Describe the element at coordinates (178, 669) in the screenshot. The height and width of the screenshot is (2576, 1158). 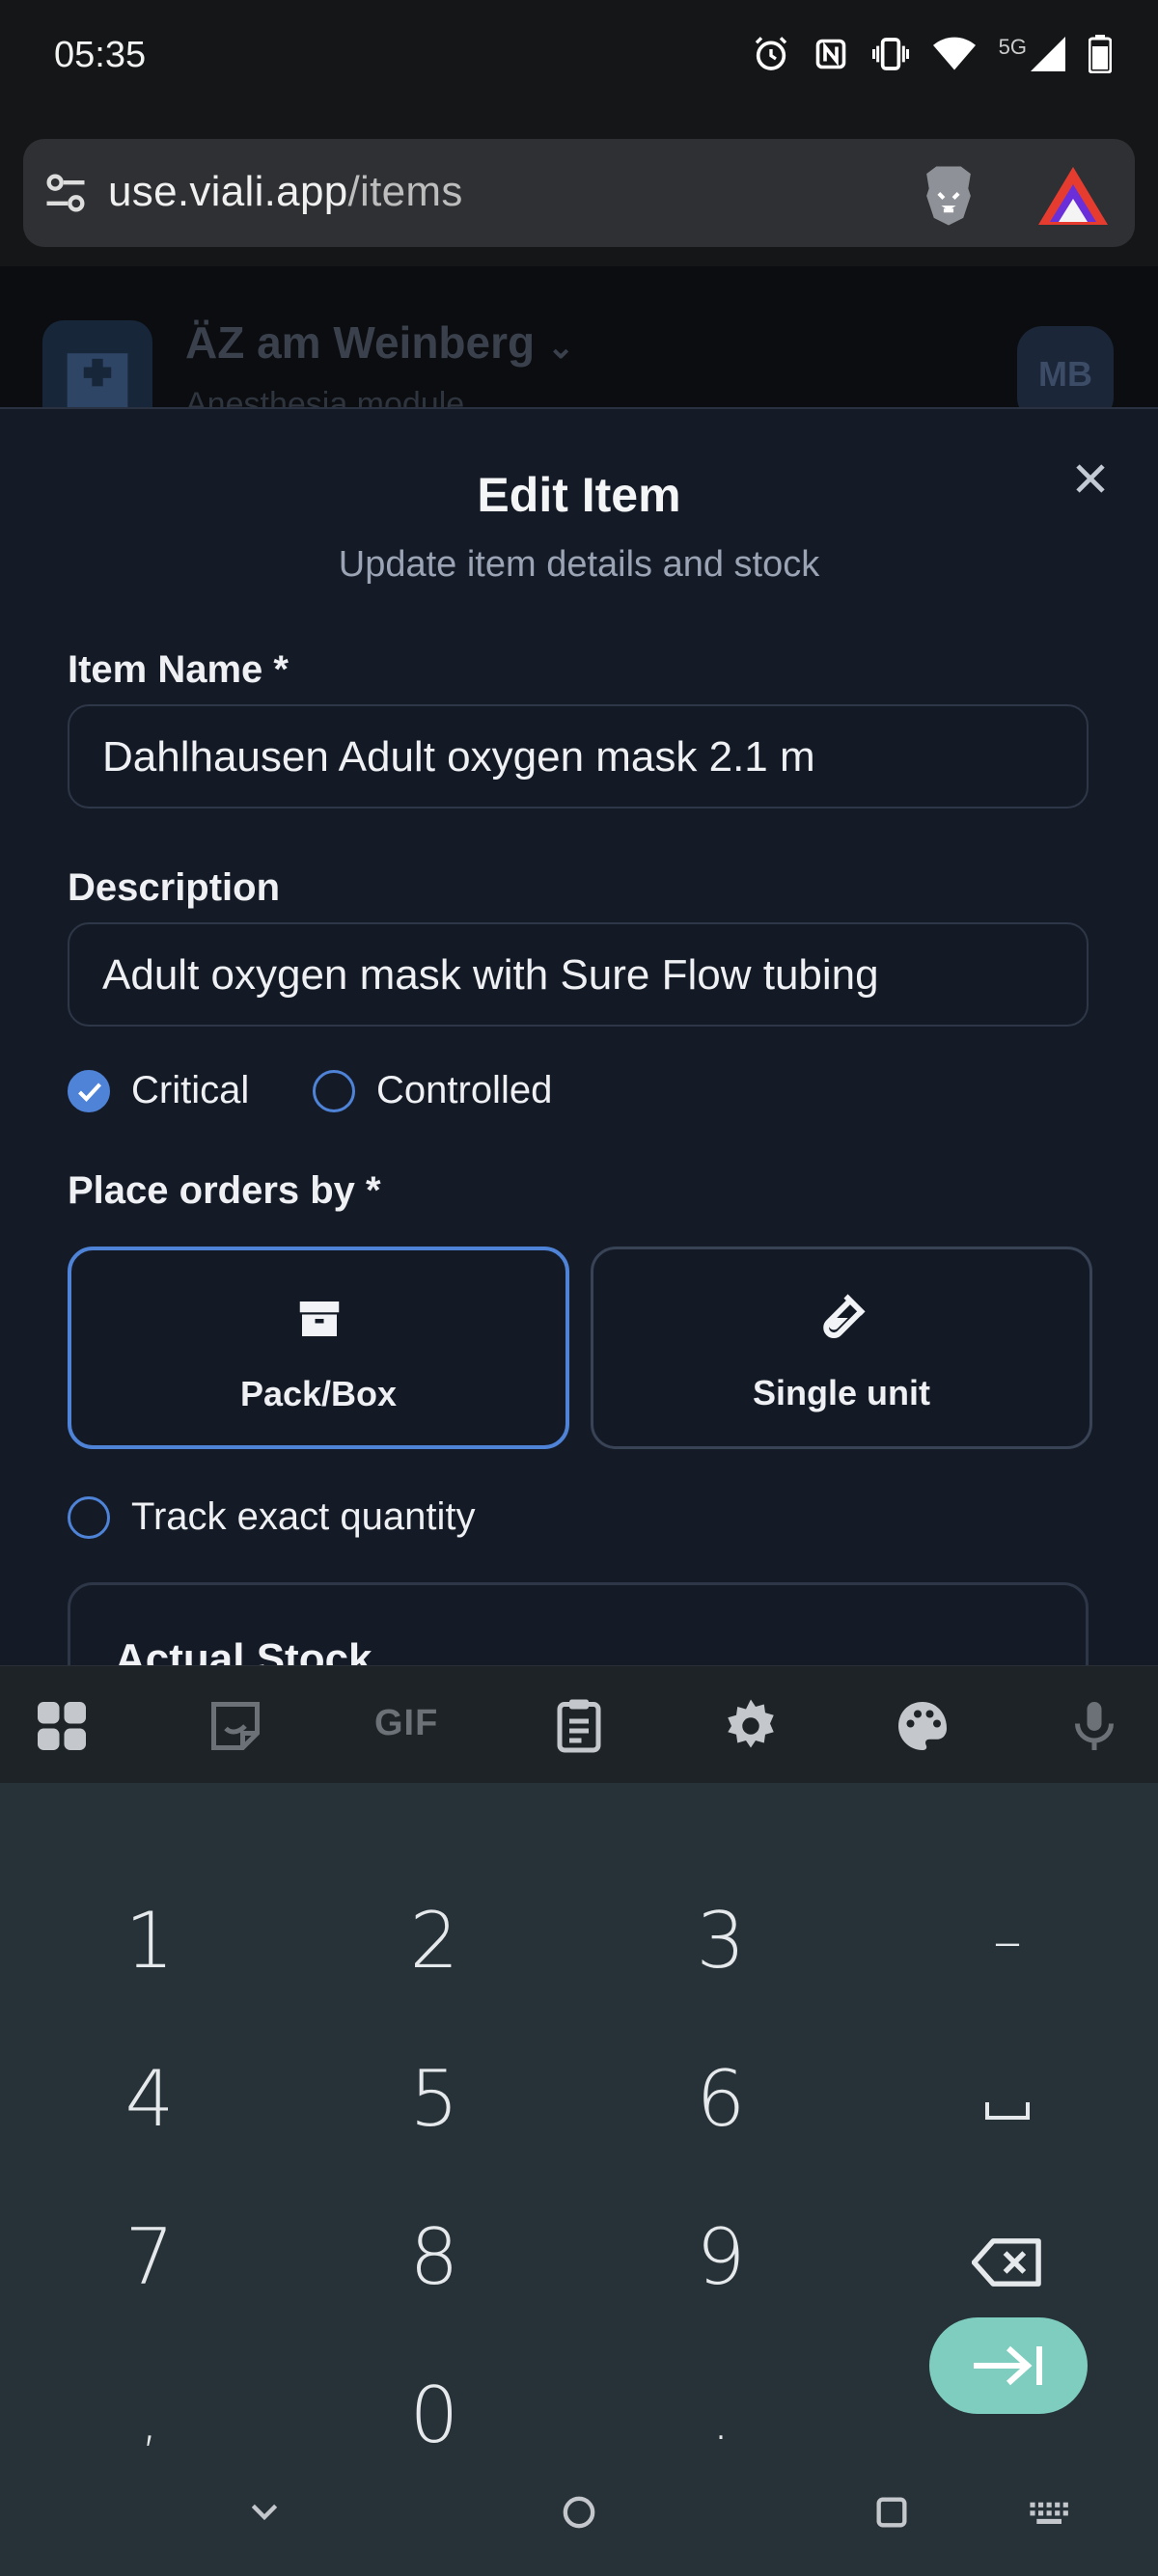
I see `item-name-label: Item Name *` at that location.